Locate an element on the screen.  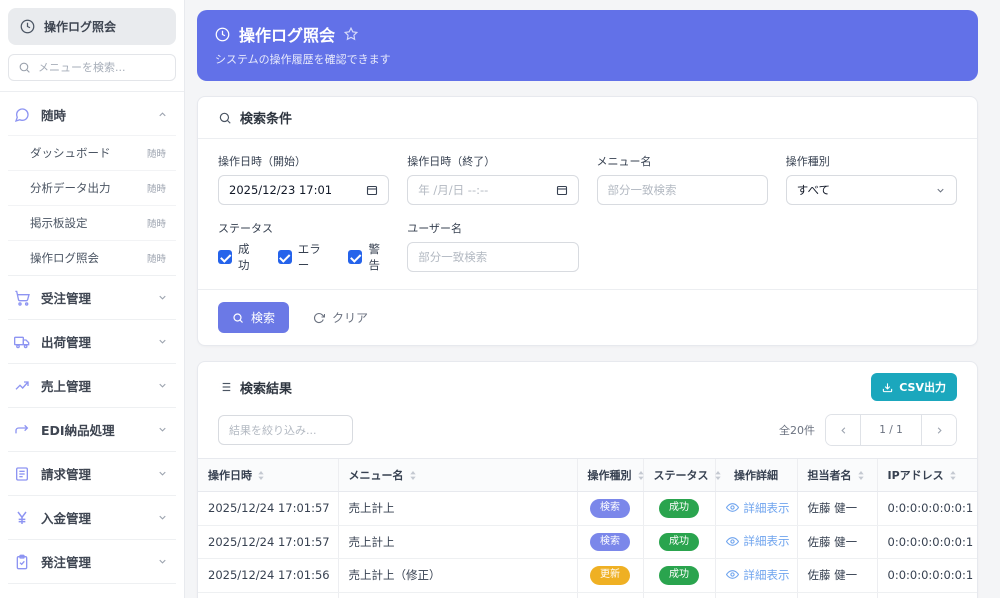
next-page-button is located at coordinates (939, 430).